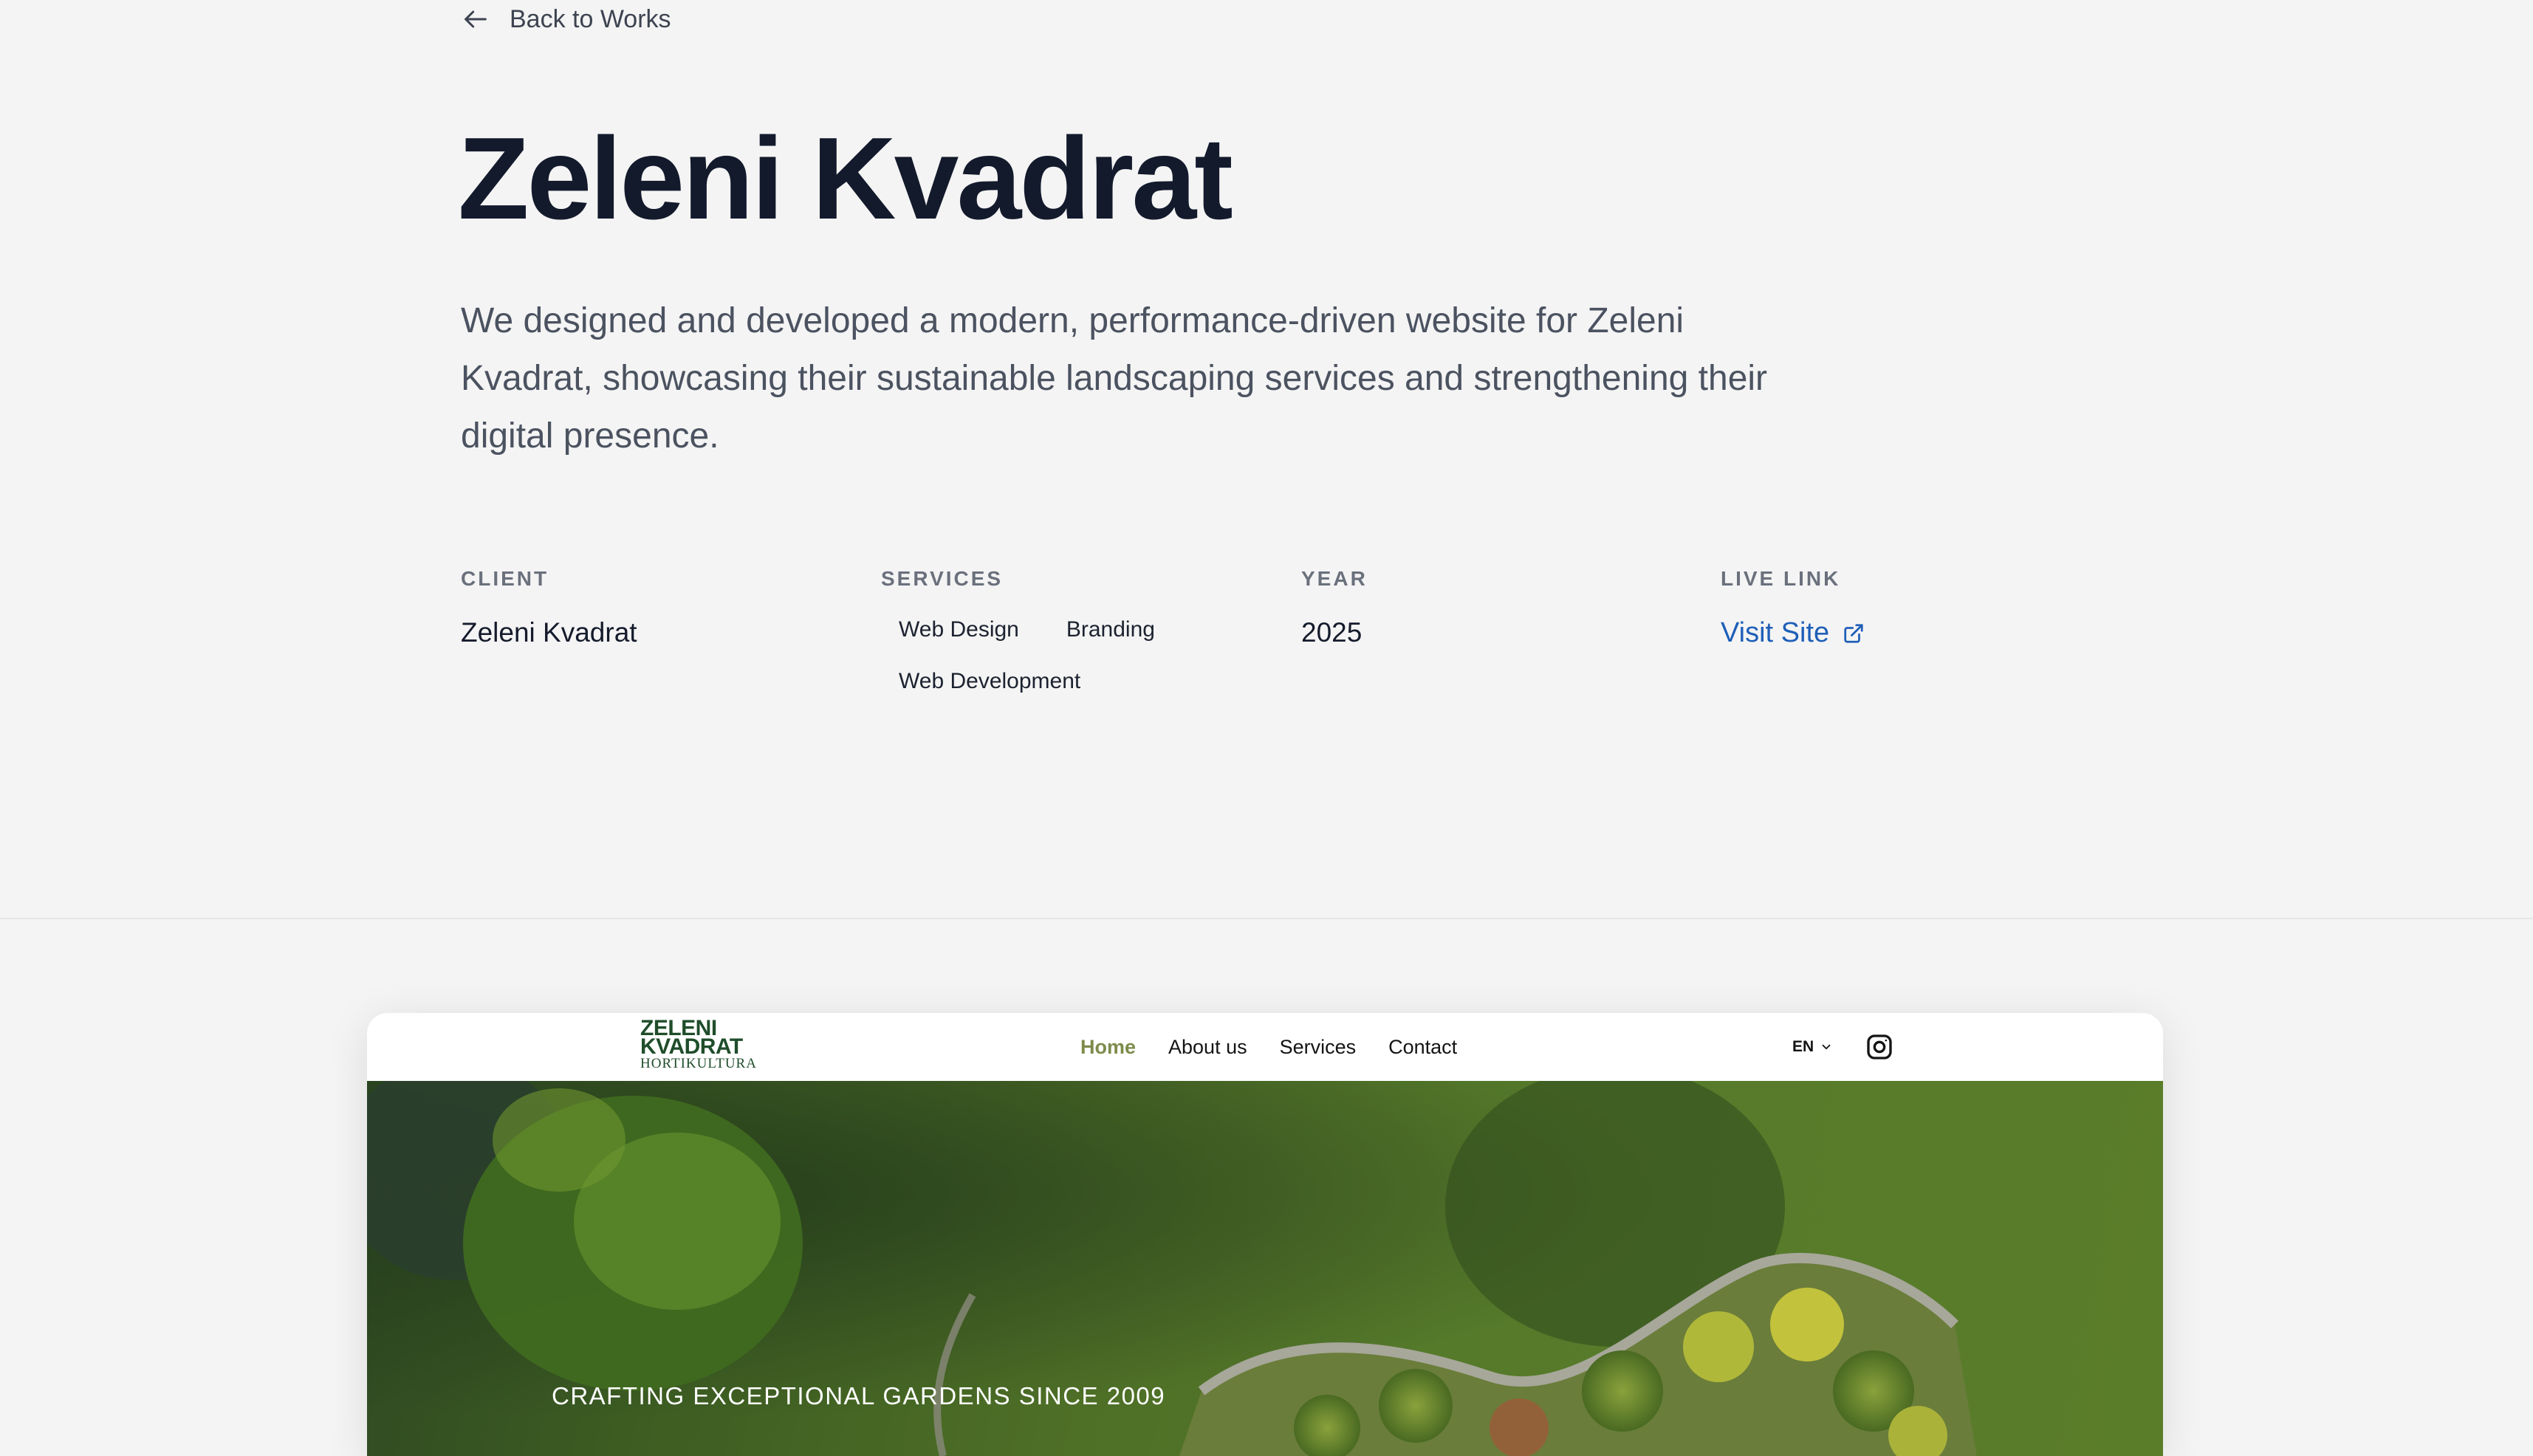 The image size is (2533, 1456). Describe the element at coordinates (990, 681) in the screenshot. I see `service-tag: Web Development` at that location.